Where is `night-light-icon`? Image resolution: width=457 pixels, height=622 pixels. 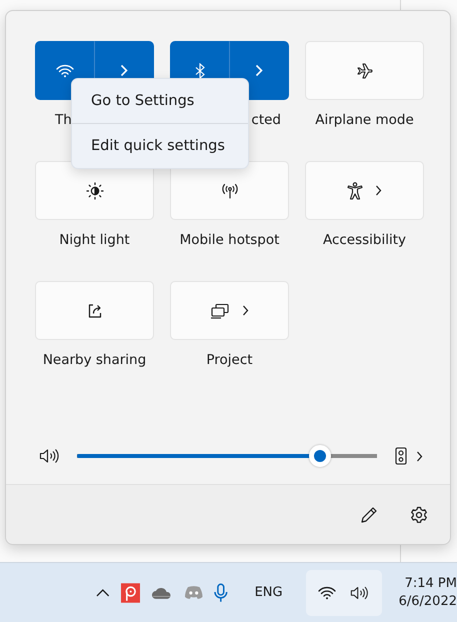
night-light-icon is located at coordinates (95, 191).